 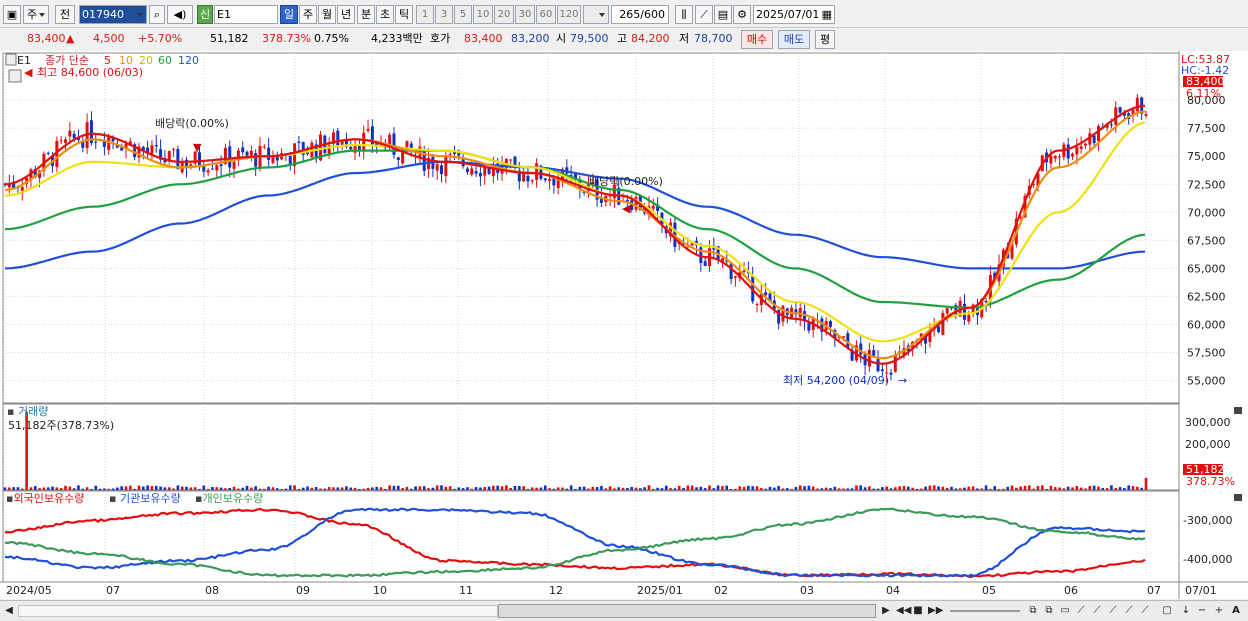 What do you see at coordinates (65, 14) in the screenshot?
I see `prev-button: 전` at bounding box center [65, 14].